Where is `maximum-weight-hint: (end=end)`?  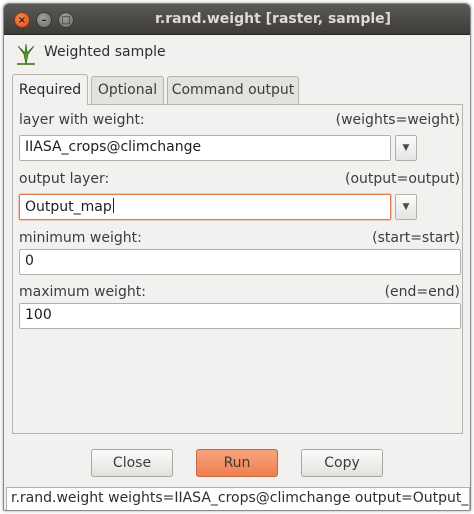
maximum-weight-hint: (end=end) is located at coordinates (422, 292).